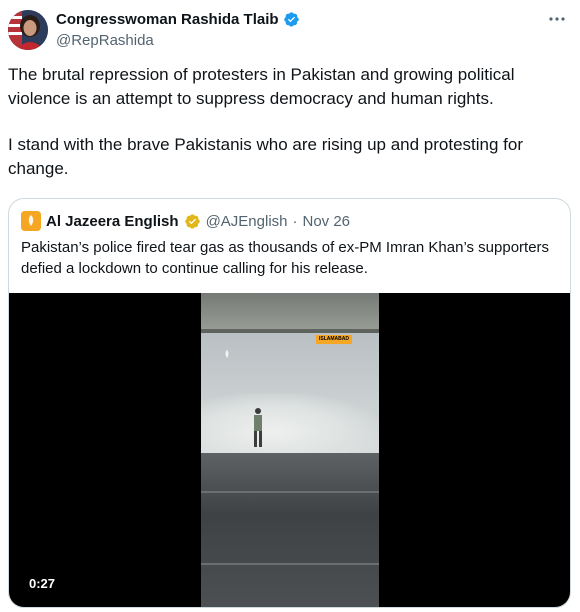 The height and width of the screenshot is (612, 580). I want to click on author-avatar, so click(28, 30).